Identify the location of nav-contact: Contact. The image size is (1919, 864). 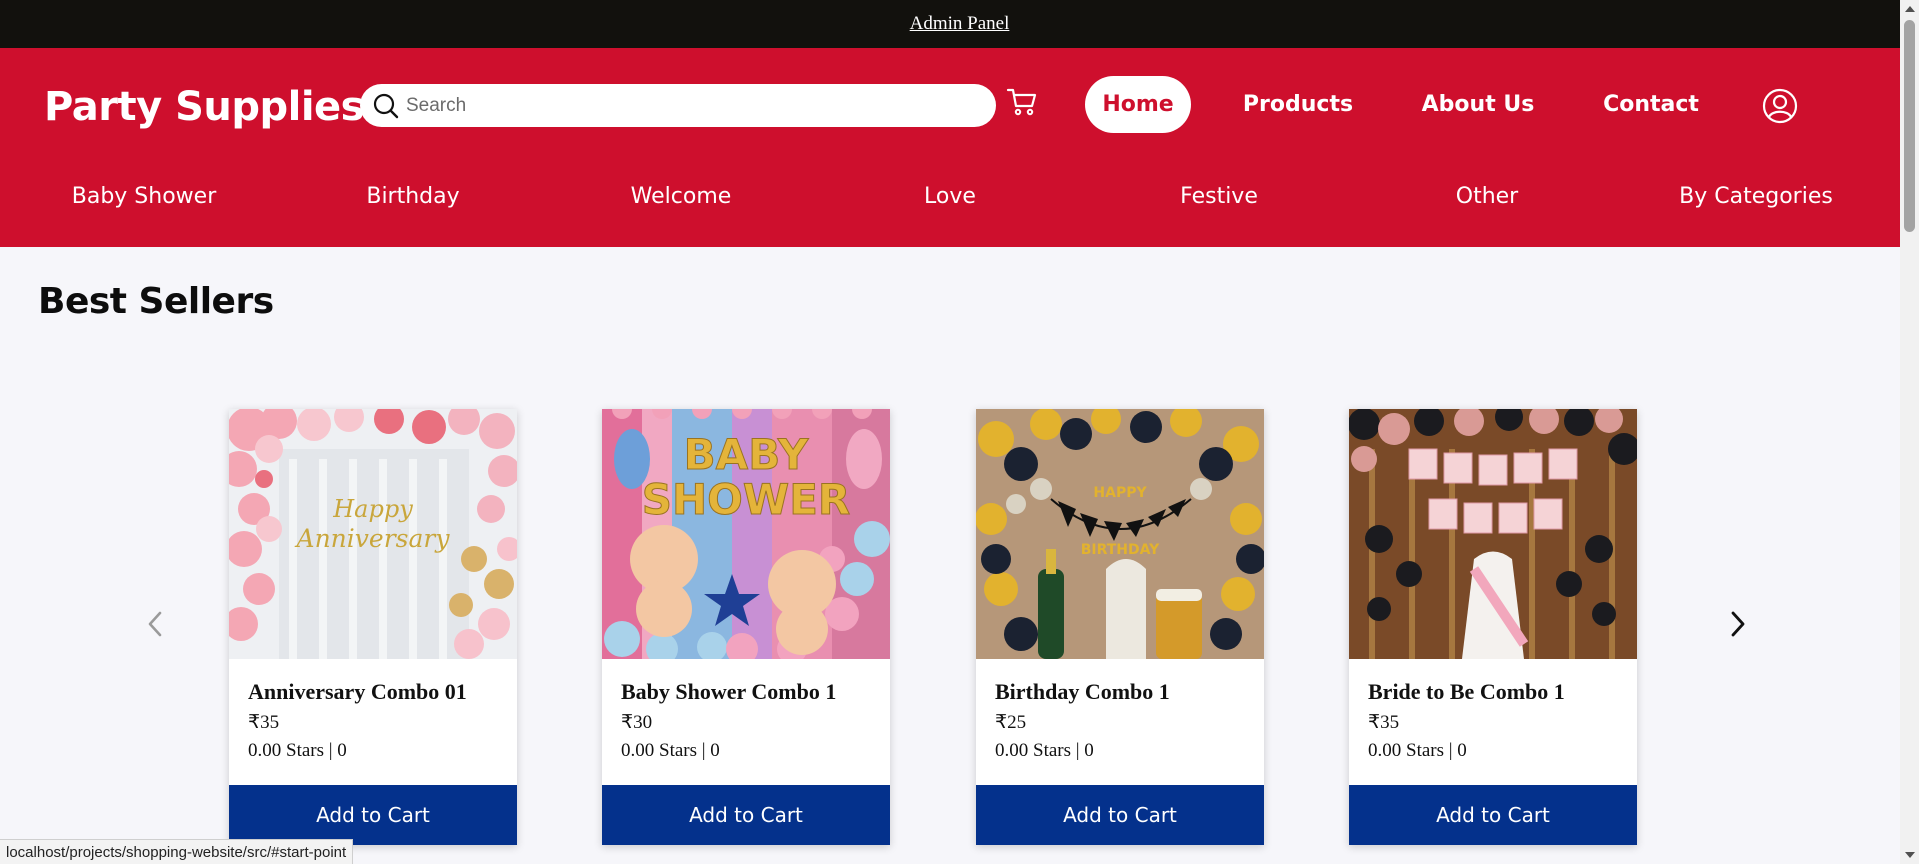
(1651, 104).